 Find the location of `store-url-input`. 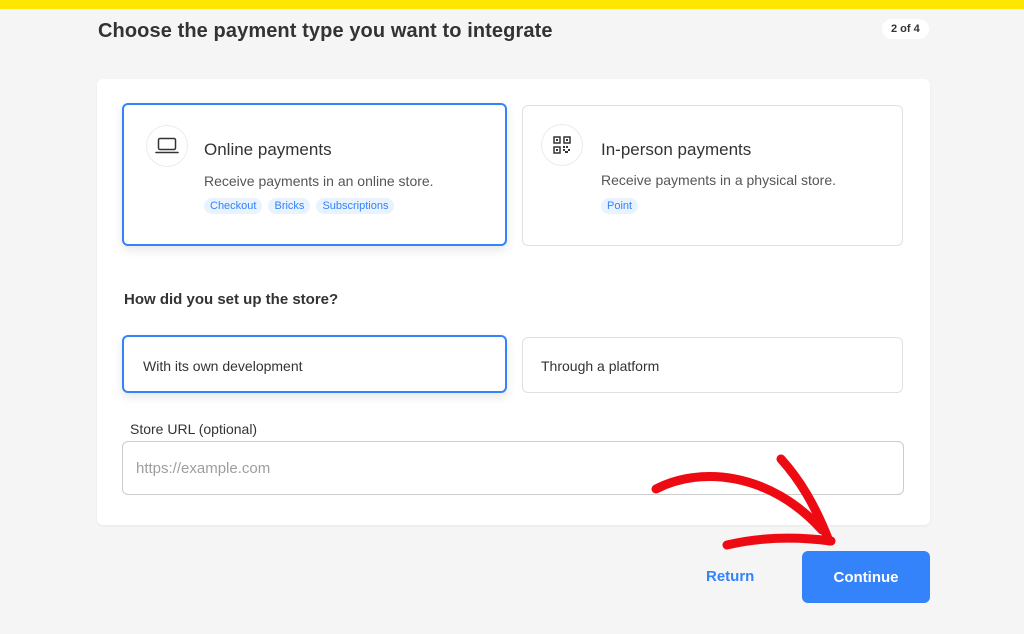

store-url-input is located at coordinates (513, 468).